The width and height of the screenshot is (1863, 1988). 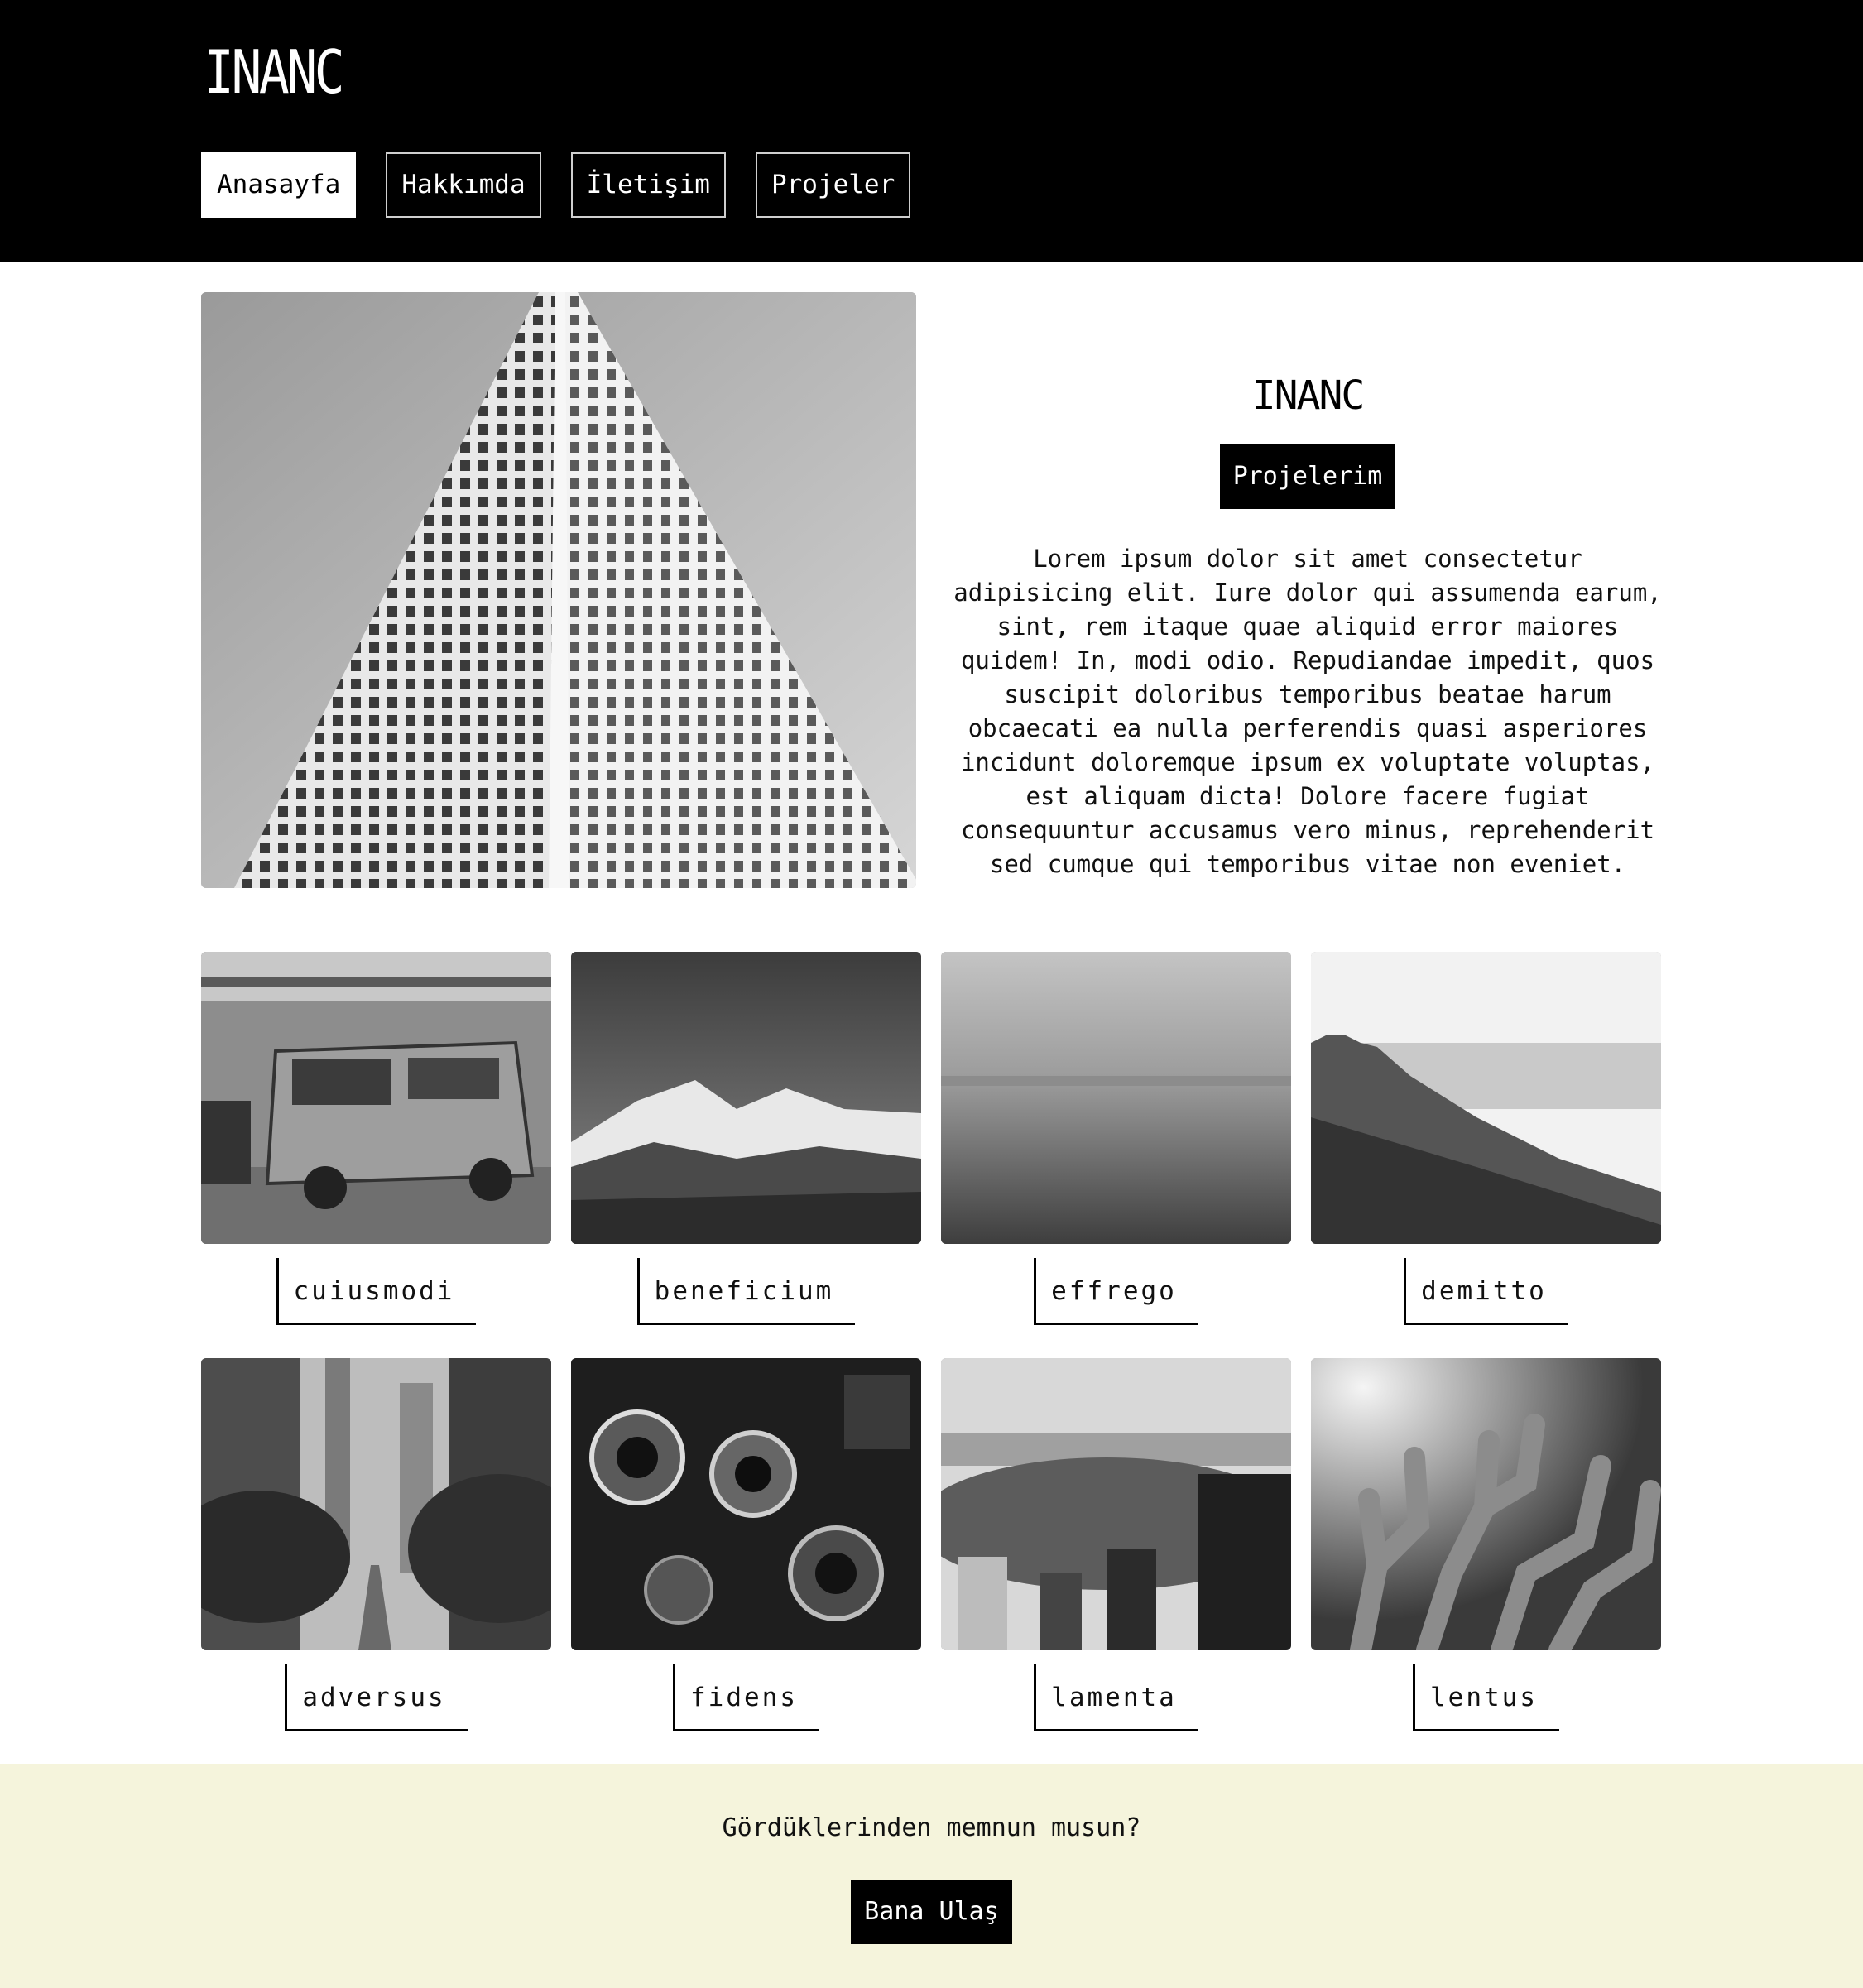 What do you see at coordinates (1307, 477) in the screenshot?
I see `projelerim-button: Projelerim` at bounding box center [1307, 477].